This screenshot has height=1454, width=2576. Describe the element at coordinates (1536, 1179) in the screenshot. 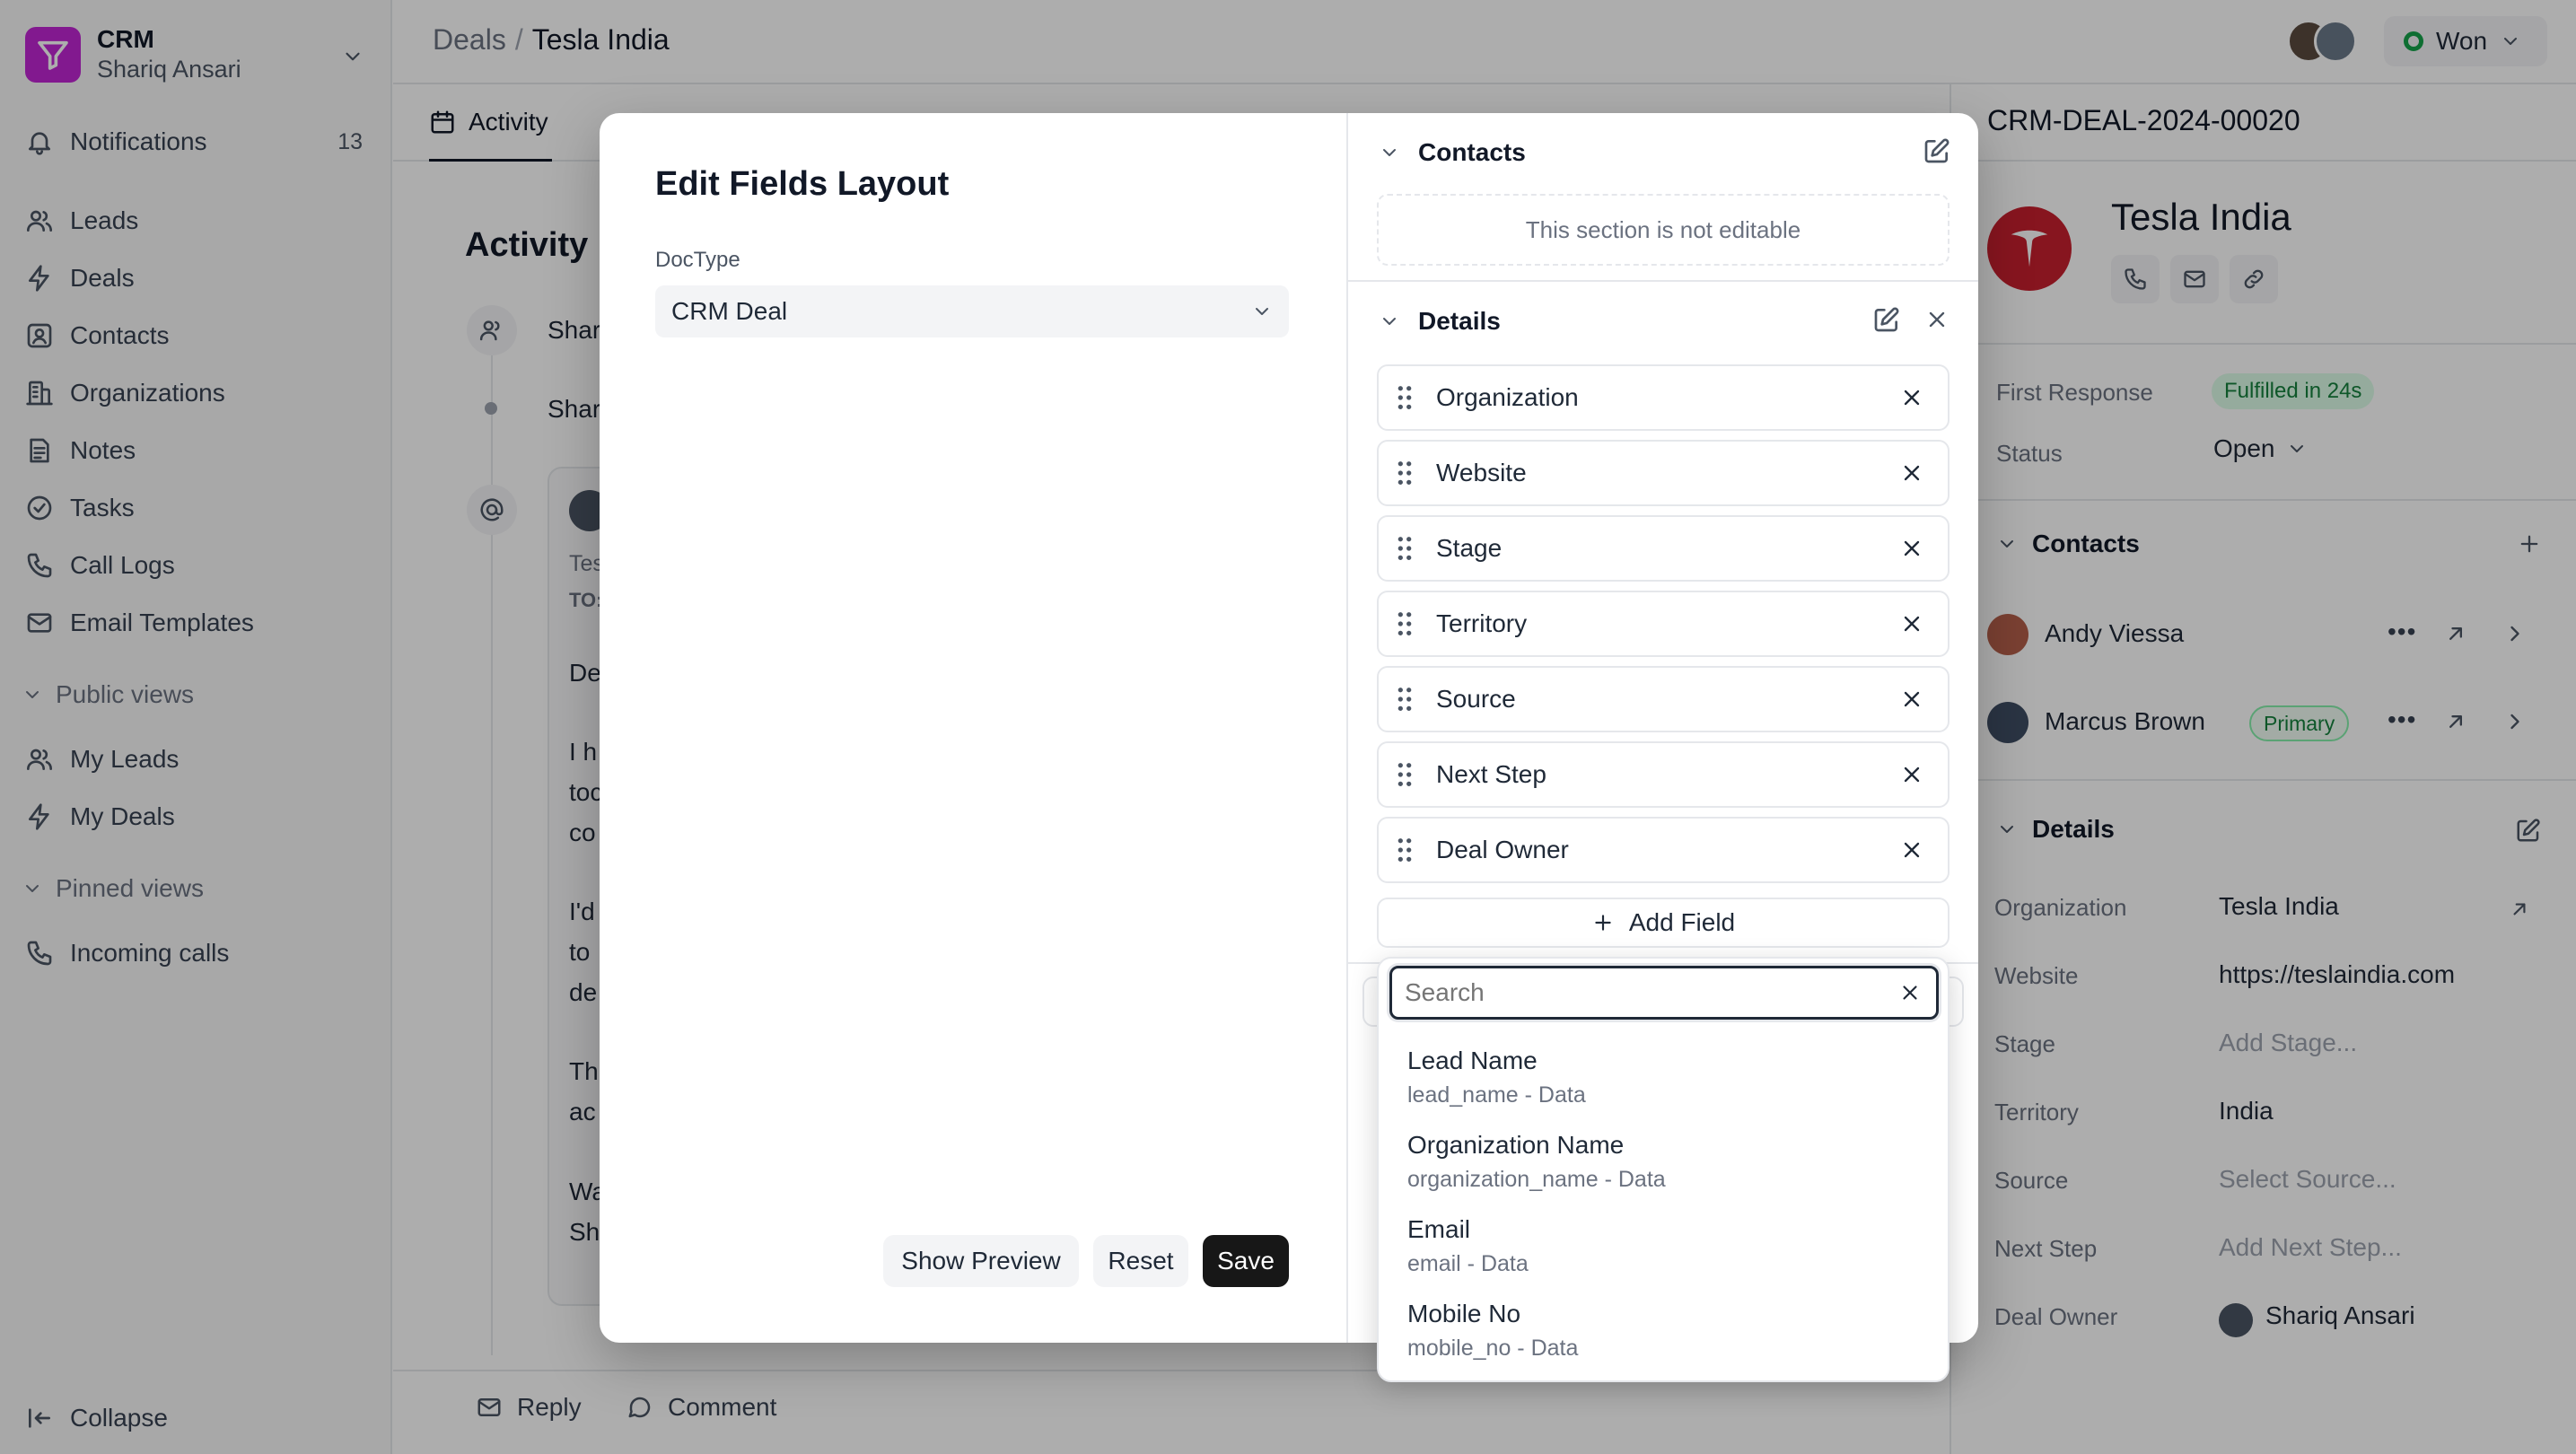

I see `option-meta: organization_name - Data` at that location.